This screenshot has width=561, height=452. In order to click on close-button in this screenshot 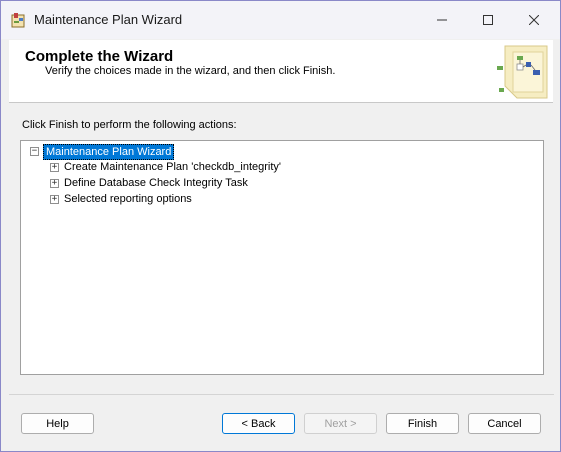, I will do `click(534, 20)`.